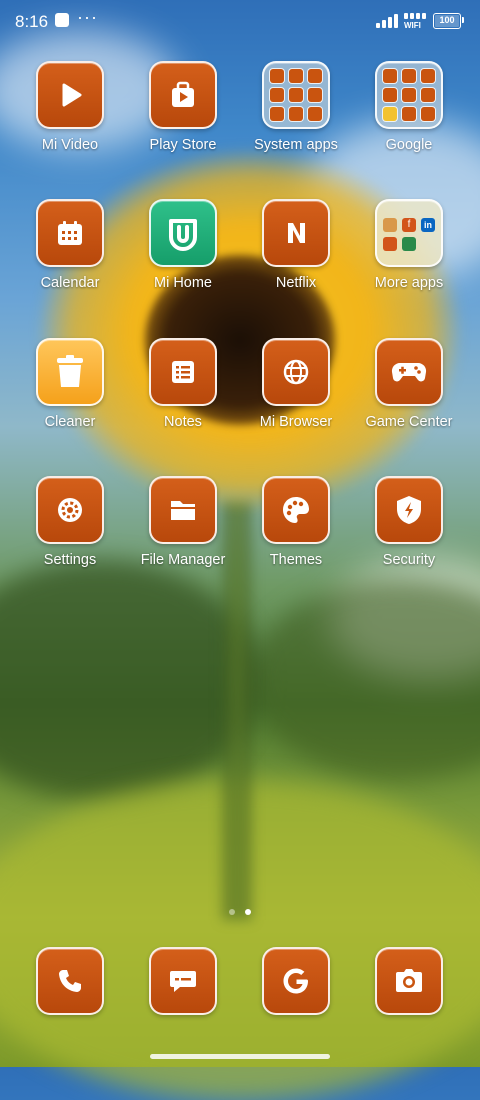 The image size is (480, 1100). I want to click on app-notes: Notes, so click(183, 398).